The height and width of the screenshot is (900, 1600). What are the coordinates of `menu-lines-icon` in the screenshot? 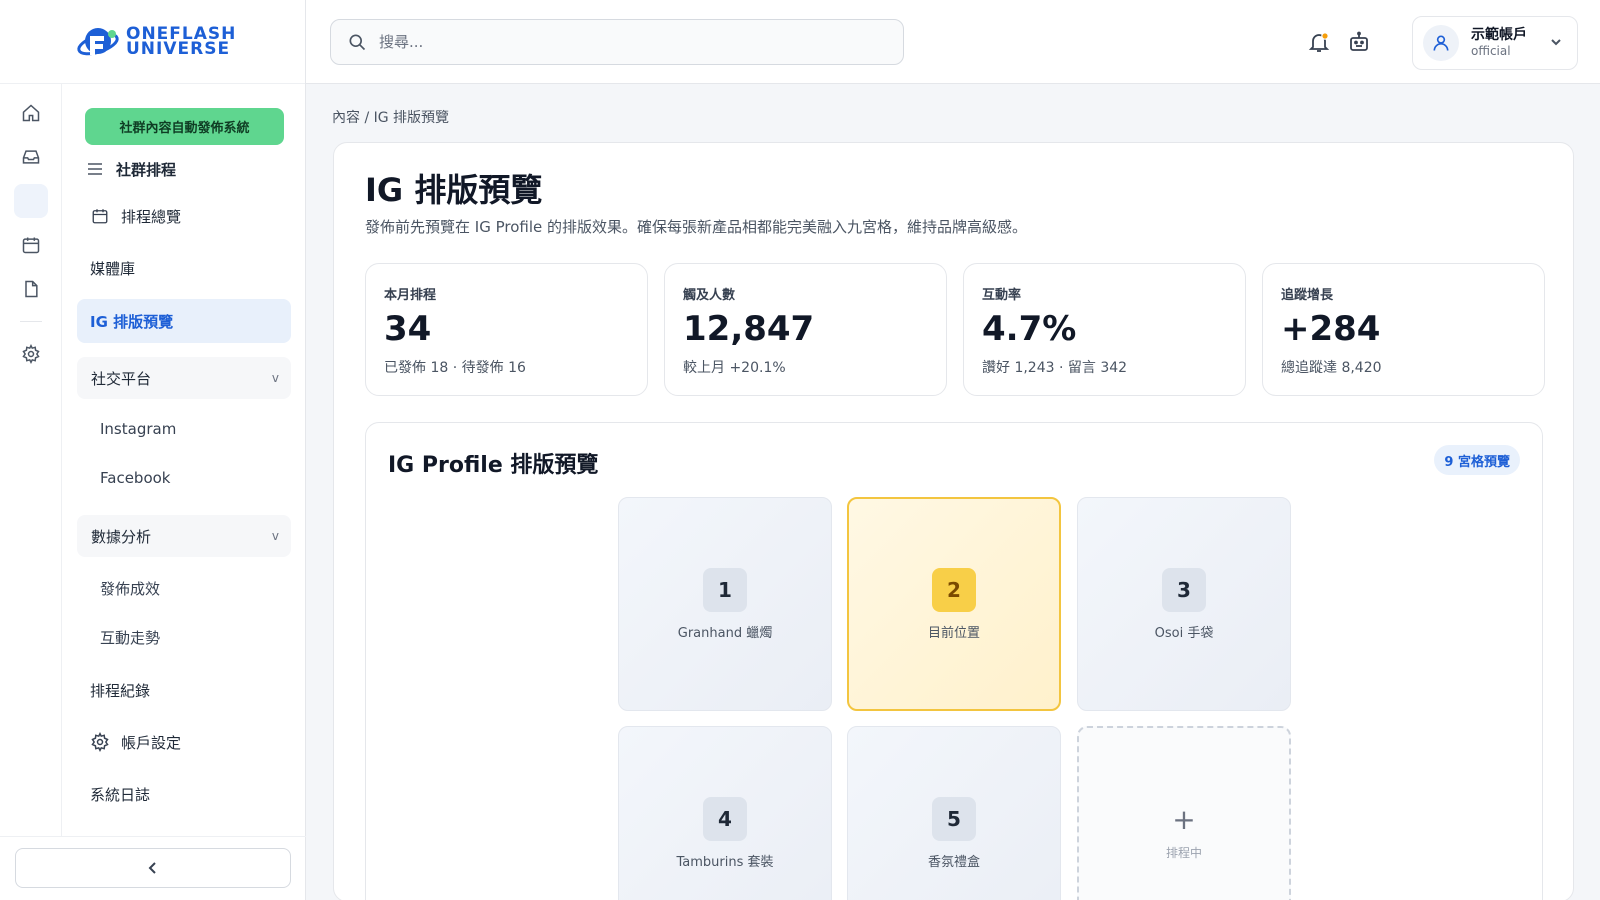 It's located at (95, 169).